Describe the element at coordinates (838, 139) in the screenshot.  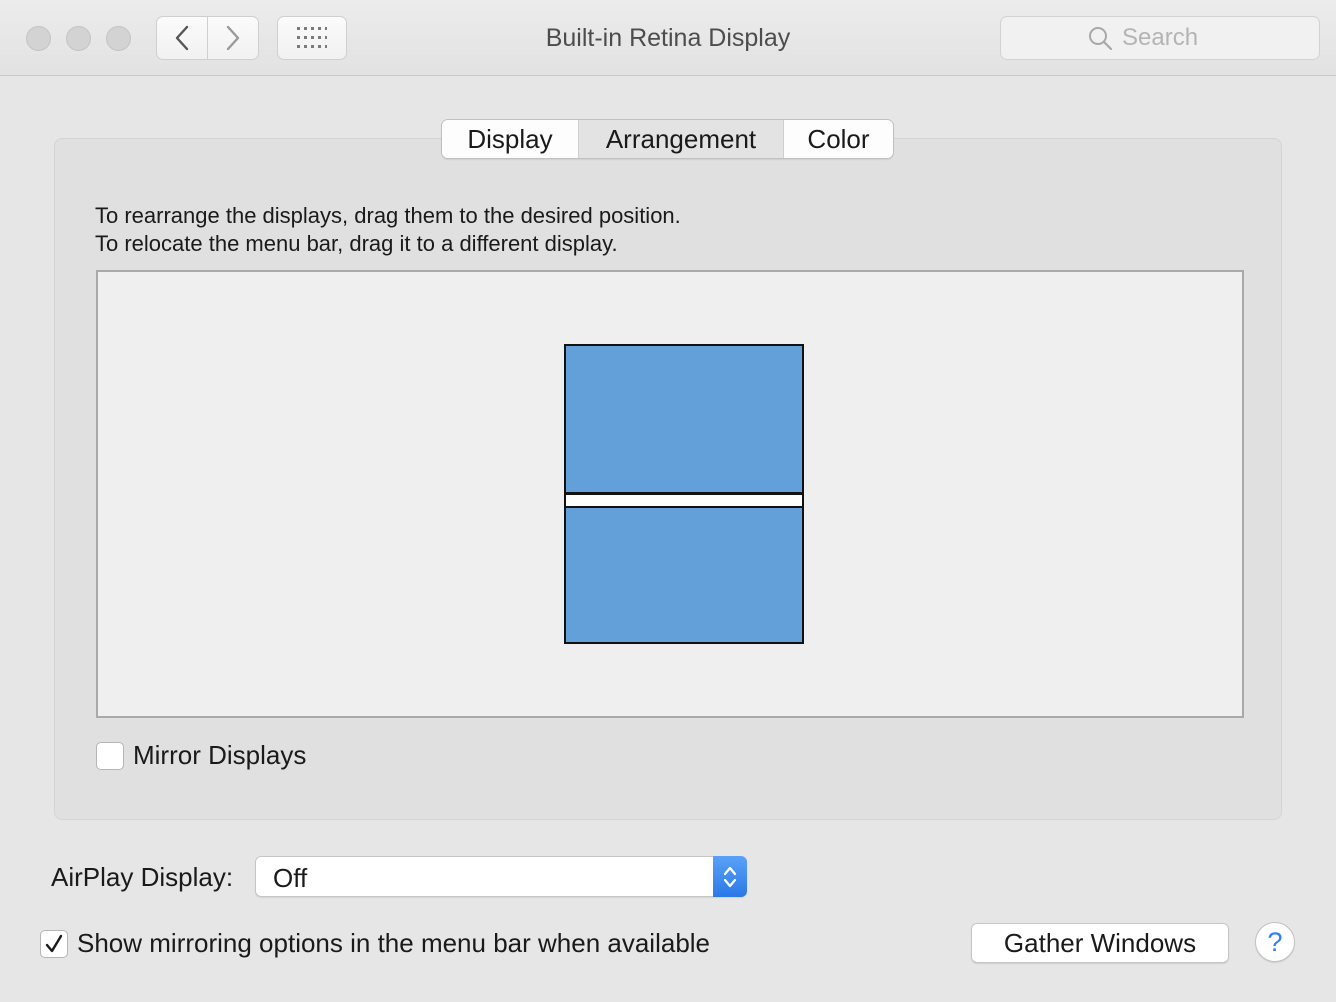
I see `tab-color: Color` at that location.